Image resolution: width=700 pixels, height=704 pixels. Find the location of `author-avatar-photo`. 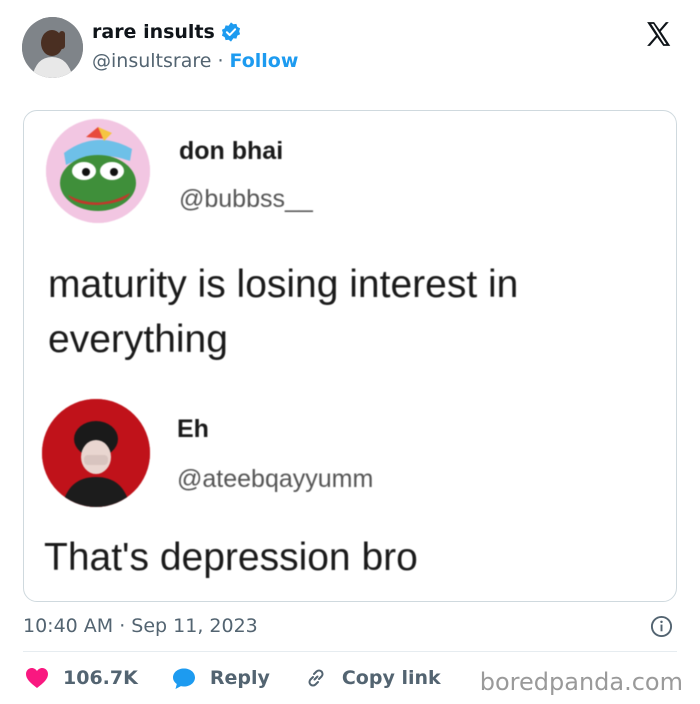

author-avatar-photo is located at coordinates (52, 47).